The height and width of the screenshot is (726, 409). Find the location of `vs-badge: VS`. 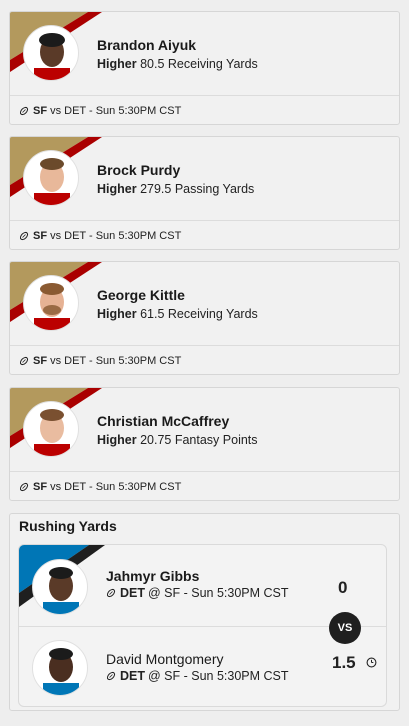

vs-badge: VS is located at coordinates (345, 628).